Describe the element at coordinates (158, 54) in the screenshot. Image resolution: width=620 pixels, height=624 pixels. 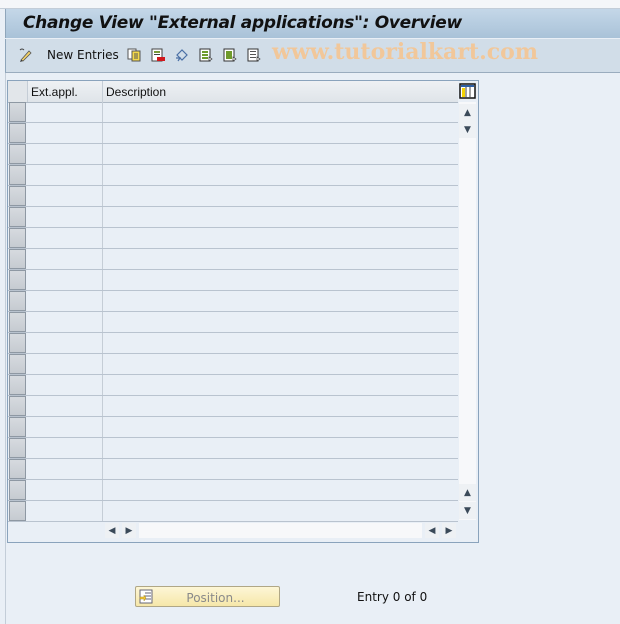
I see `delete-icon` at that location.